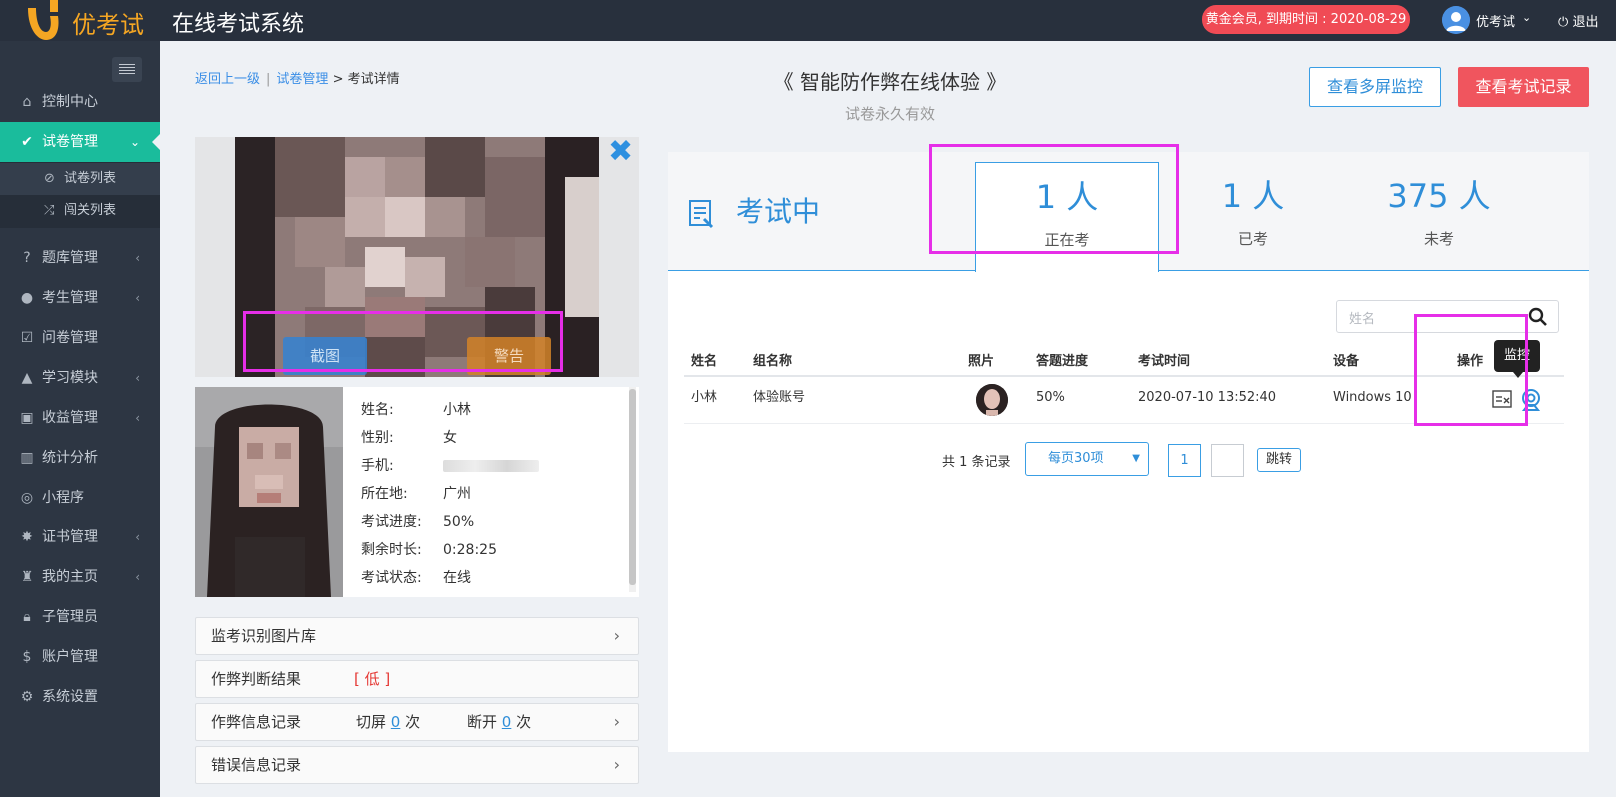  I want to click on chevron-down-icon: ⌄, so click(1526, 17).